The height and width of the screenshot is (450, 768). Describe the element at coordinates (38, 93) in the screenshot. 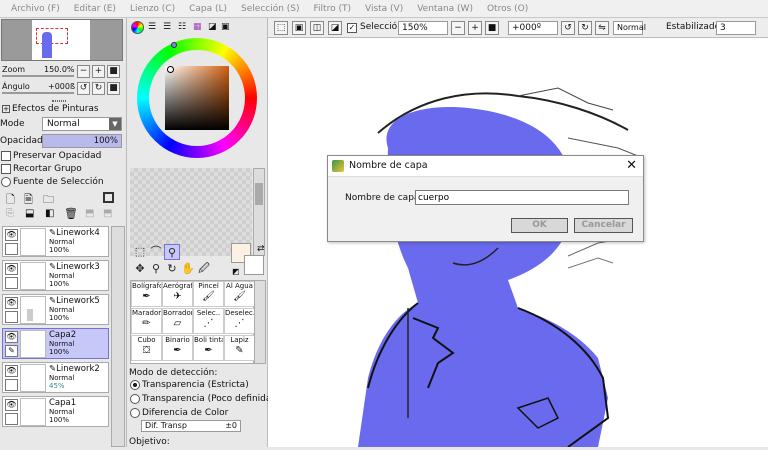

I see `angle-slider` at that location.